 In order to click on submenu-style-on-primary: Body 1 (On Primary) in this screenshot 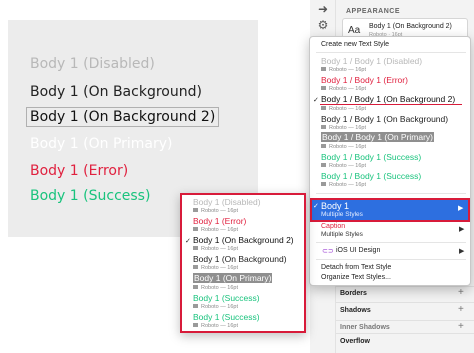, I will do `click(233, 278)`.